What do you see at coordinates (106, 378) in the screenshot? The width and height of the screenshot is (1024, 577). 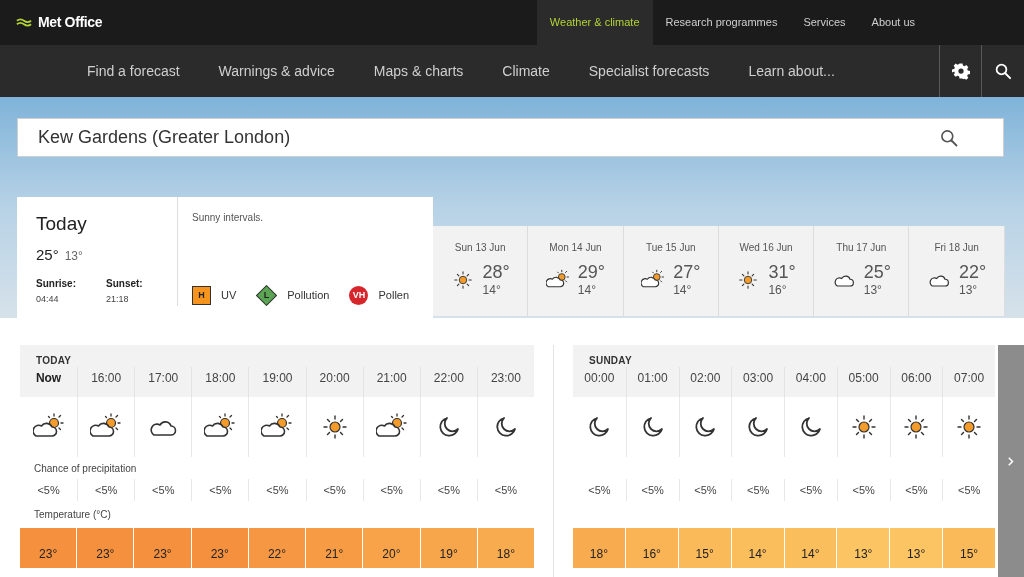 I see `hour-time: 16:00` at bounding box center [106, 378].